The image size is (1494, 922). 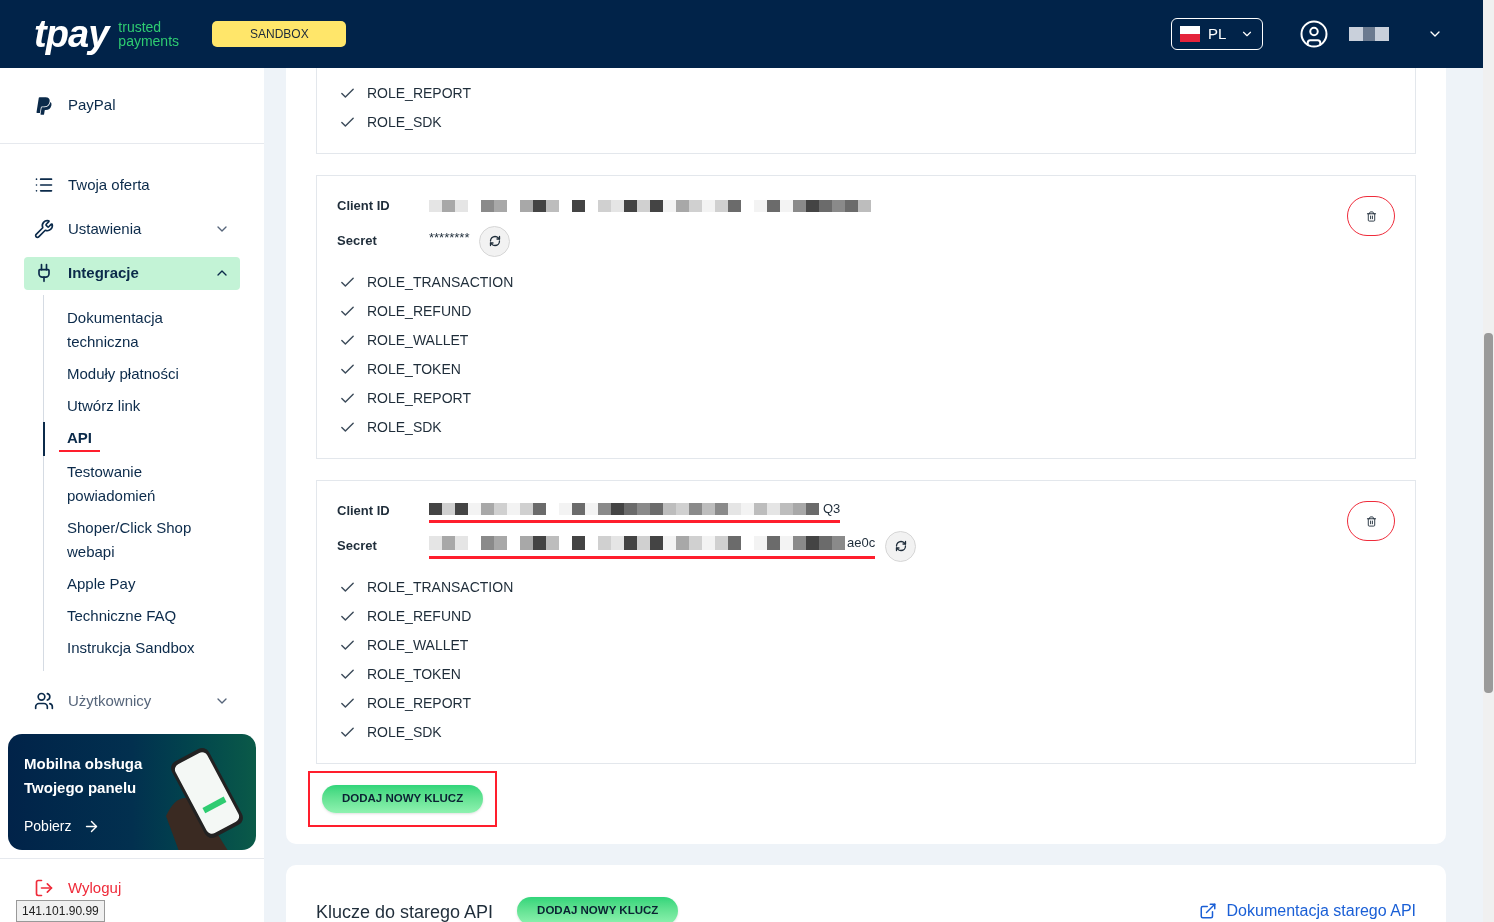 What do you see at coordinates (84, 776) in the screenshot?
I see `promo-title: Mobilna obsługa Twojego panelu` at bounding box center [84, 776].